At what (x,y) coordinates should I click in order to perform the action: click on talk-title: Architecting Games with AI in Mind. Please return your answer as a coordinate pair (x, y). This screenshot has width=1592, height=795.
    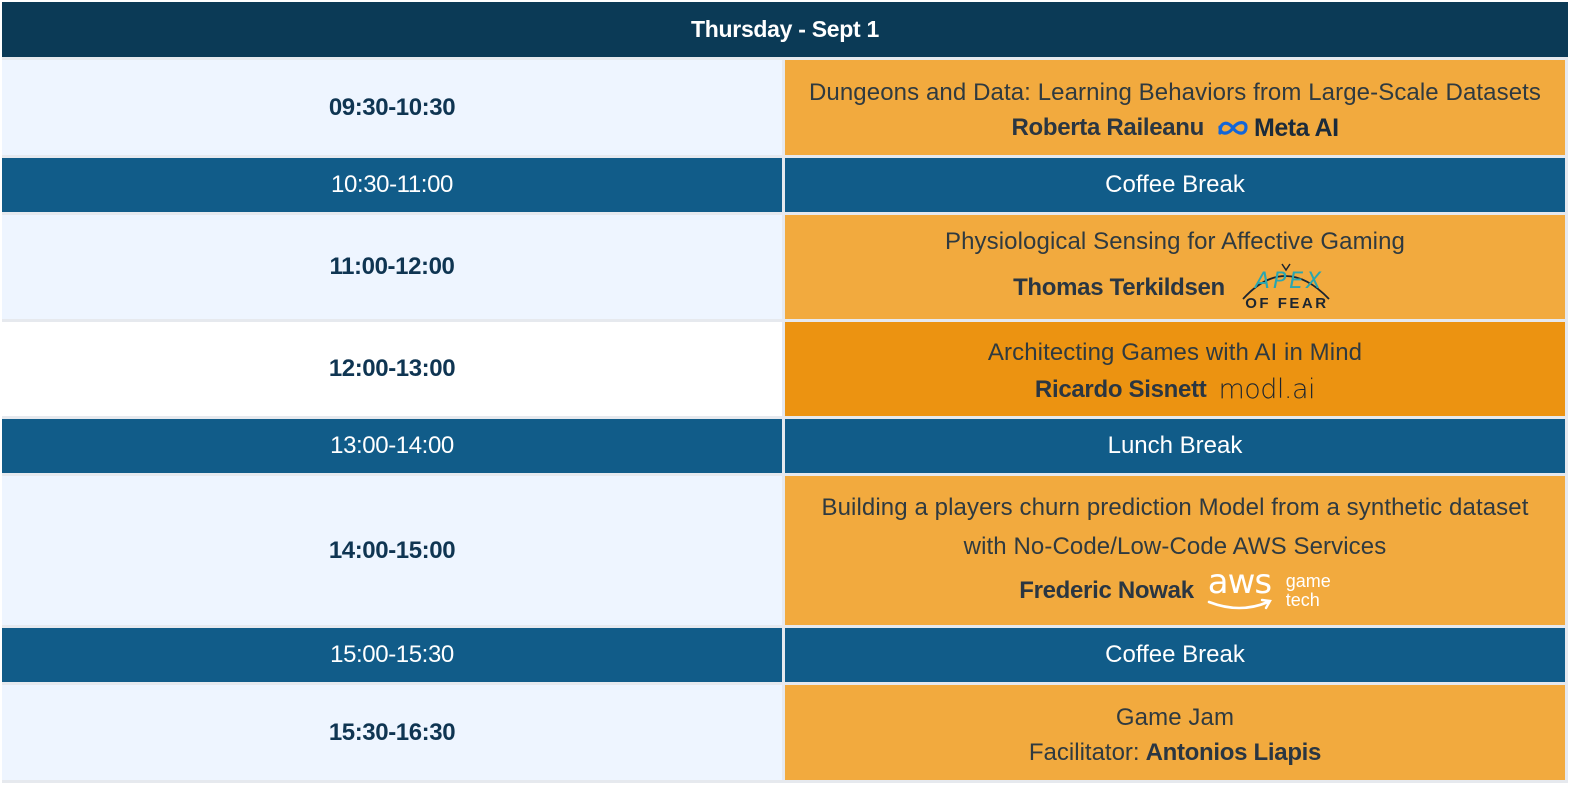
    Looking at the image, I should click on (1175, 352).